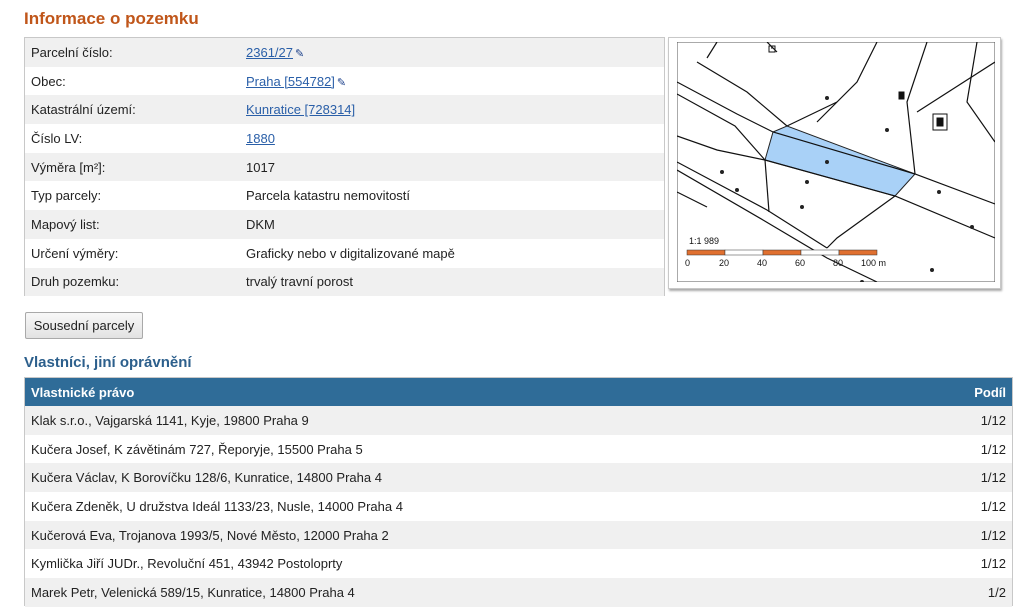 This screenshot has height=615, width=1023. I want to click on info-value: Parcela katastru nemovitostí, so click(328, 196).